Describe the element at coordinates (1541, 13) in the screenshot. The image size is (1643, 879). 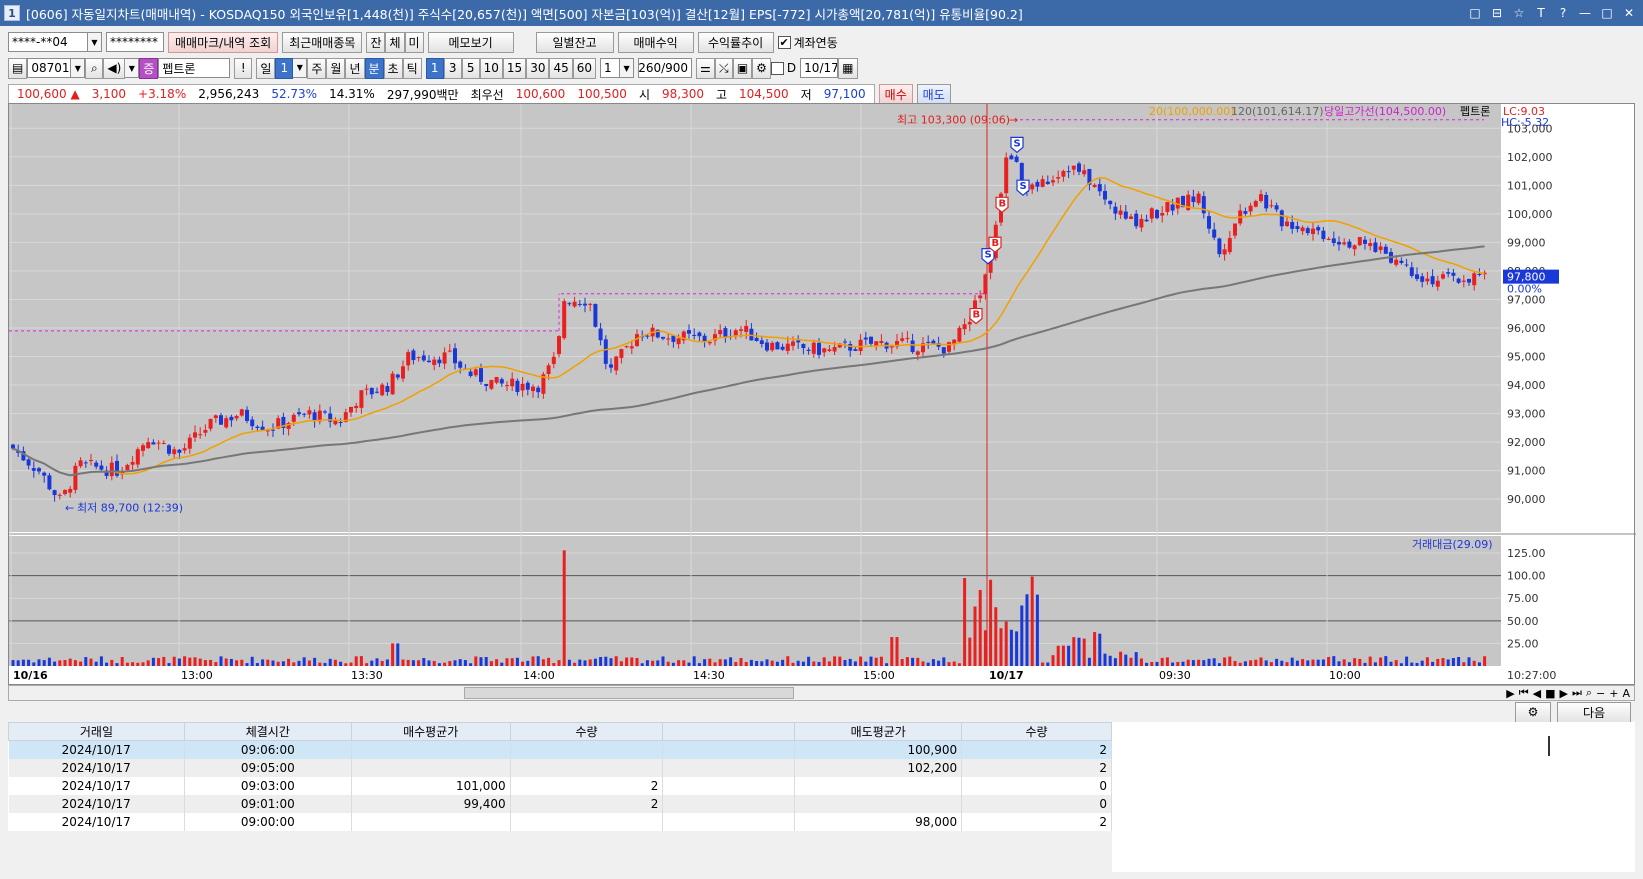
I see `window-control-3: T` at that location.